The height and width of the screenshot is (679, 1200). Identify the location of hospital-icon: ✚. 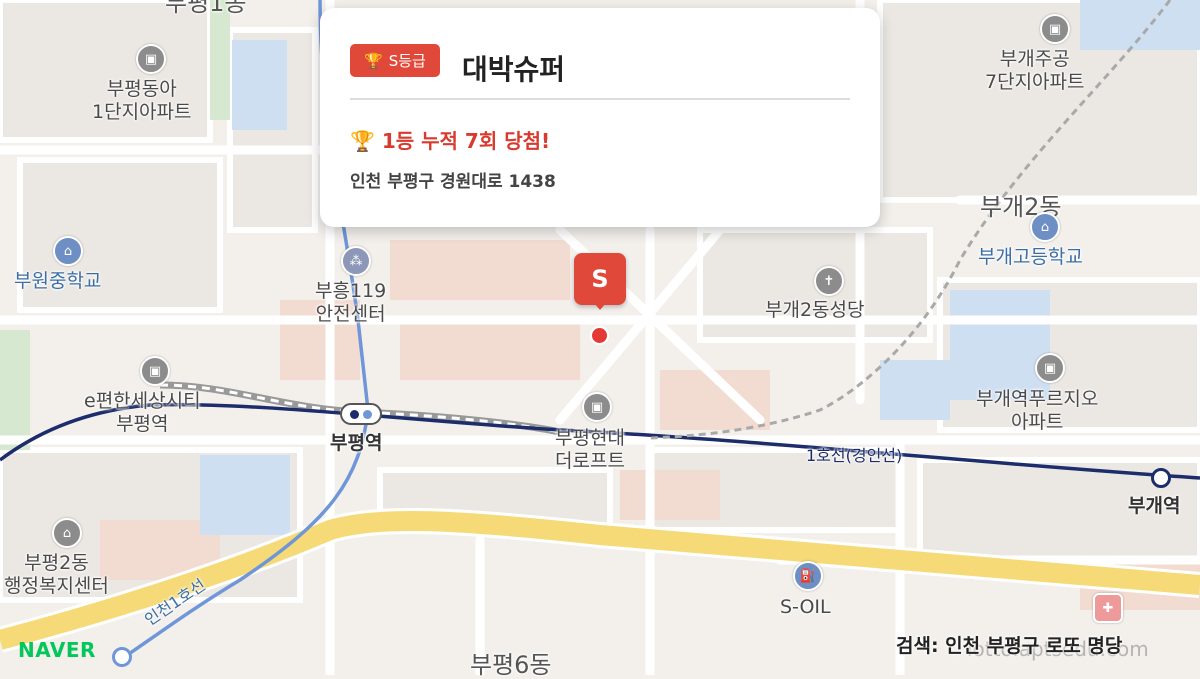
(1108, 608).